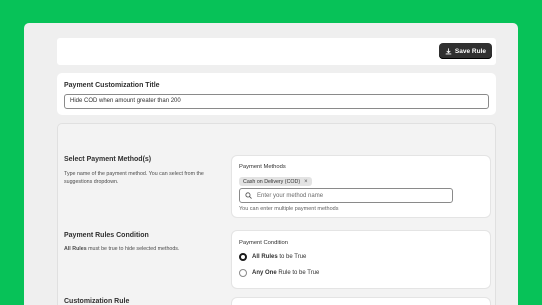 The width and height of the screenshot is (542, 305). What do you see at coordinates (306, 182) in the screenshot?
I see `remove-tag-icon: ×` at bounding box center [306, 182].